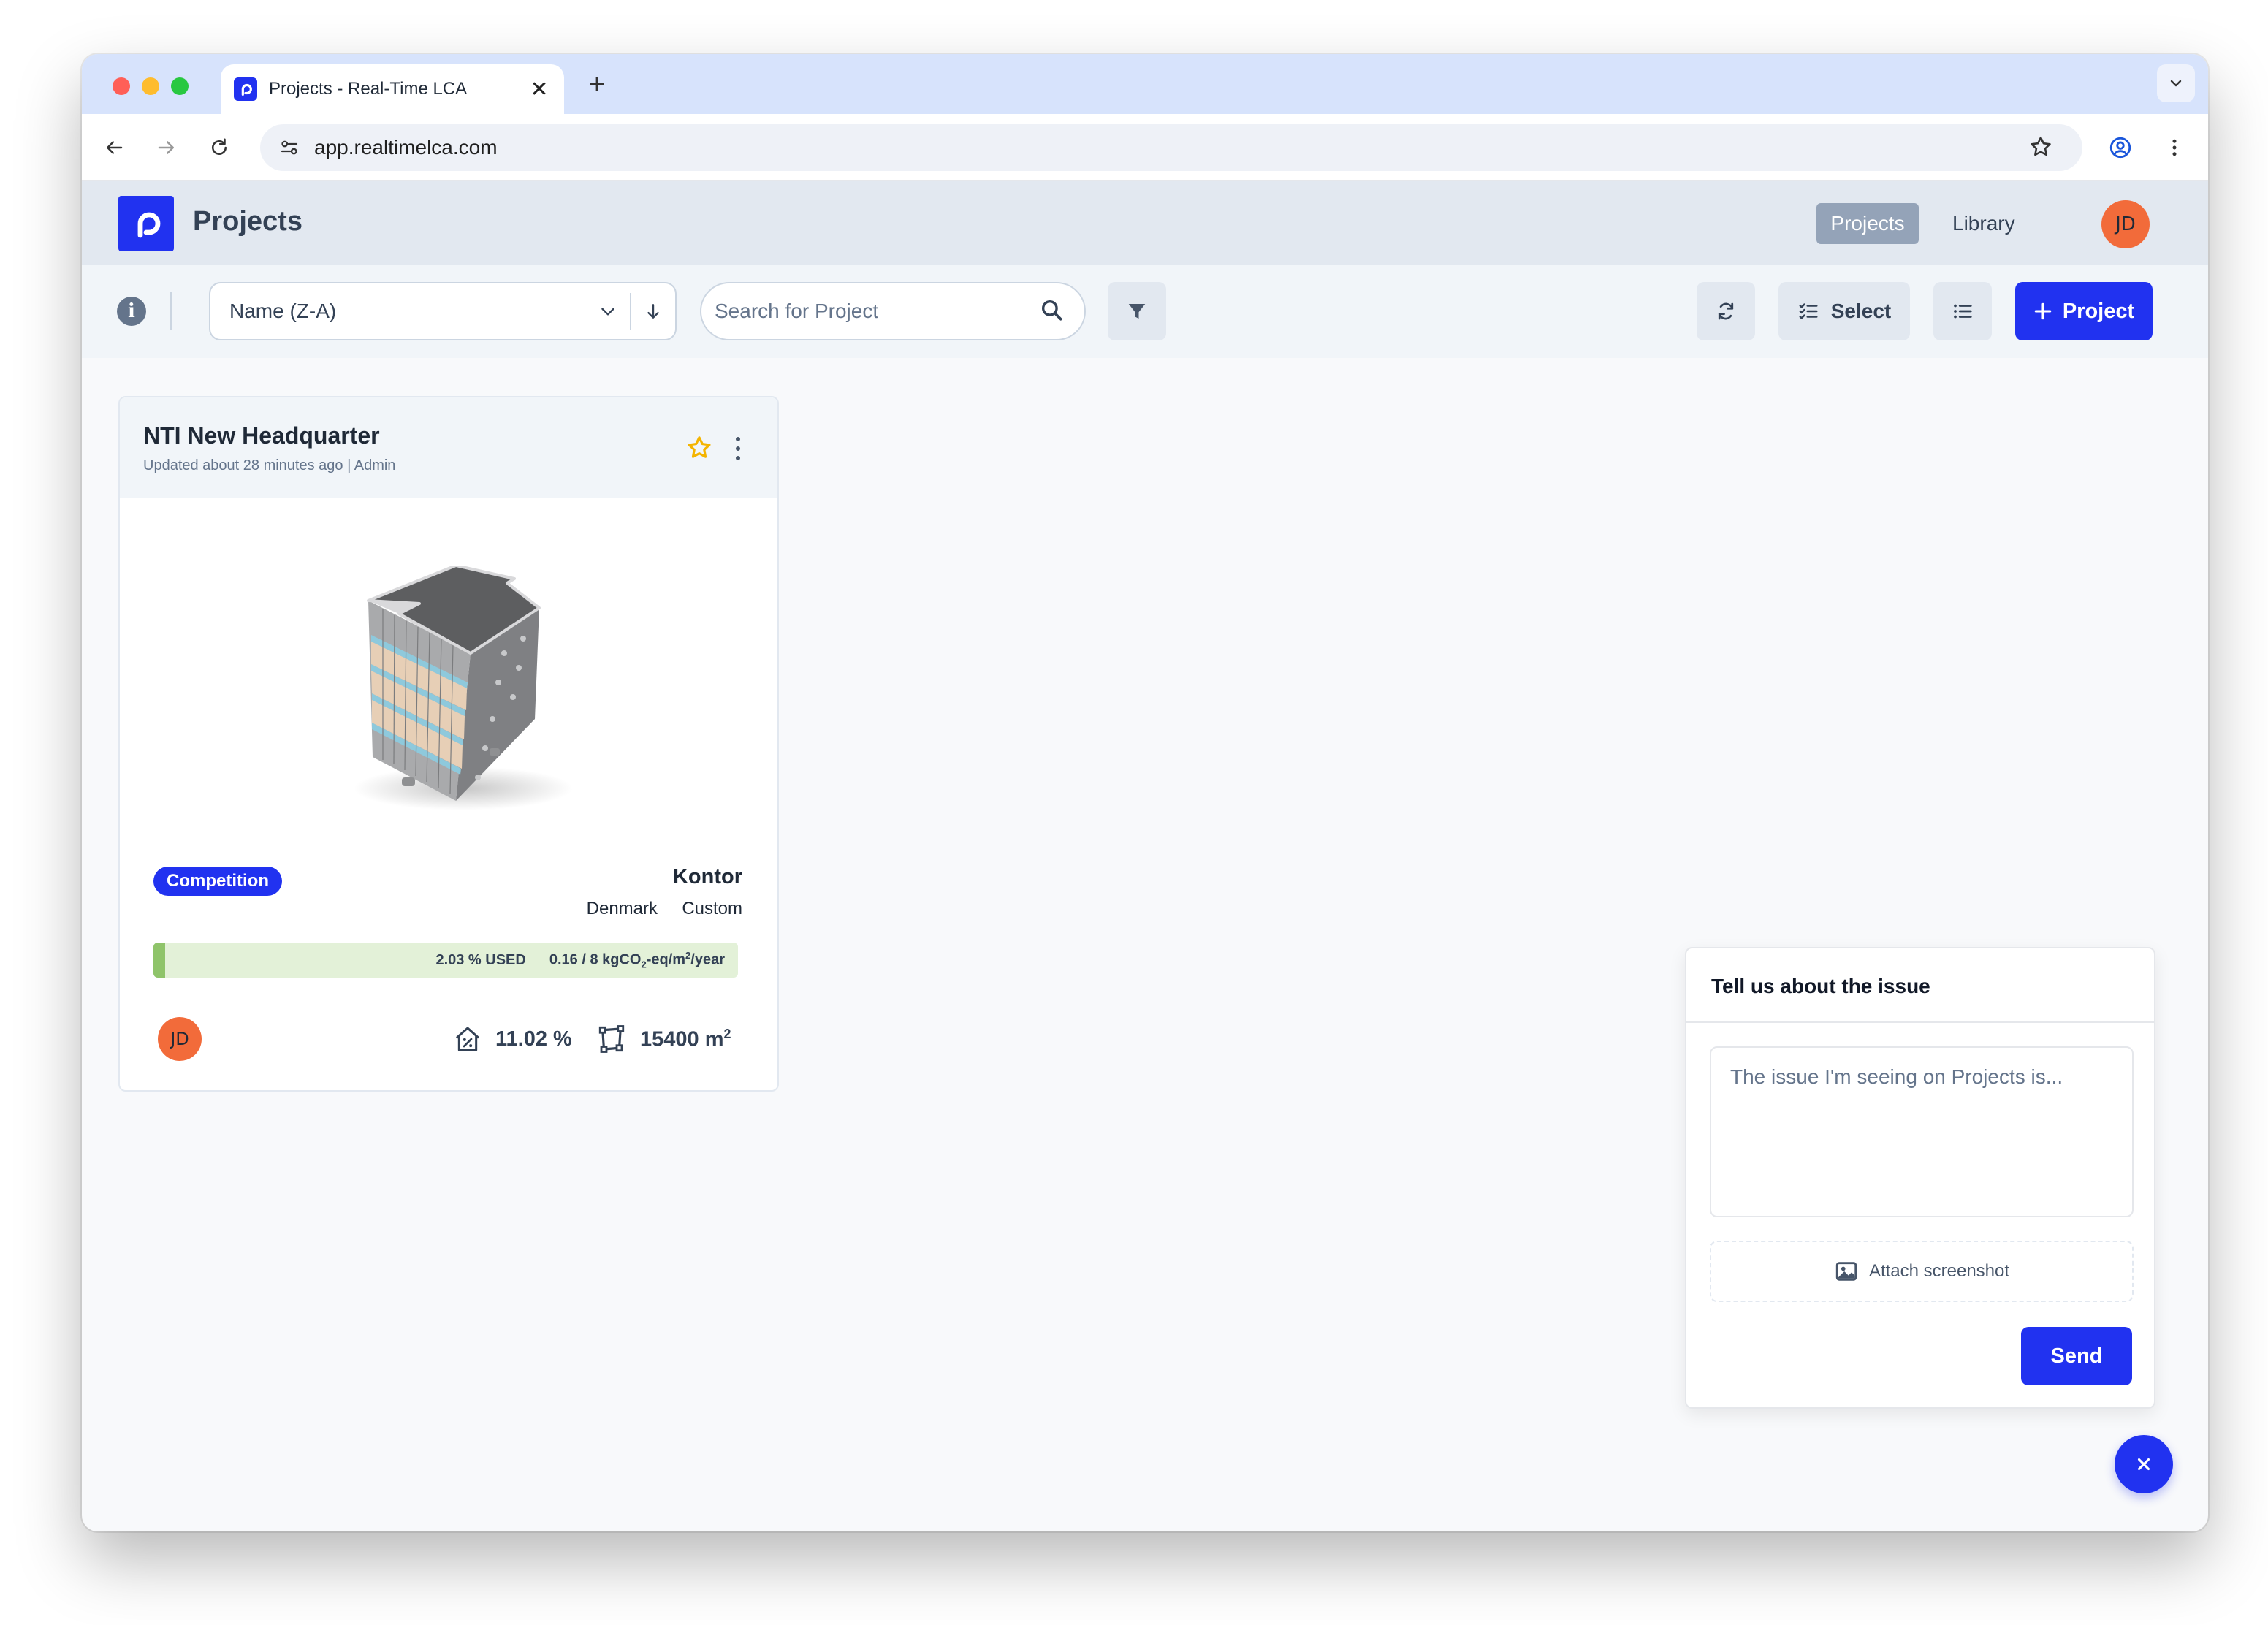 Image resolution: width=2268 pixels, height=1625 pixels. I want to click on reload-icon, so click(219, 146).